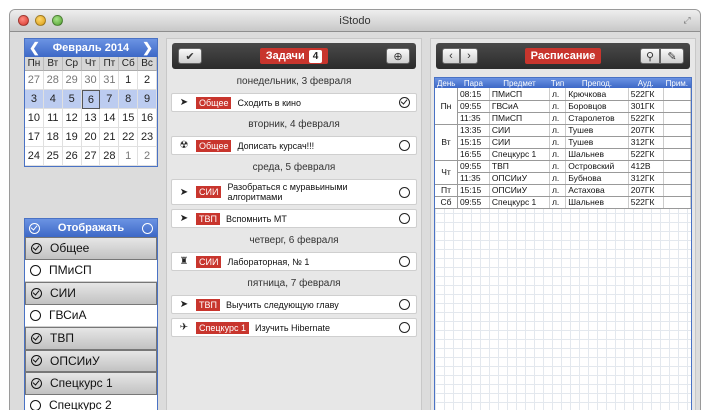  I want to click on calendar-day: 19, so click(72, 137).